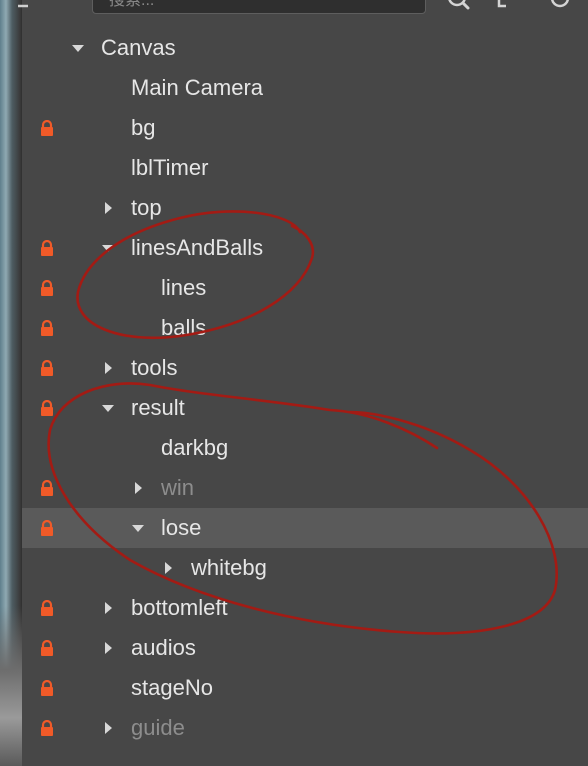 The height and width of the screenshot is (766, 588). Describe the element at coordinates (305, 488) in the screenshot. I see `tree-node-win: win` at that location.